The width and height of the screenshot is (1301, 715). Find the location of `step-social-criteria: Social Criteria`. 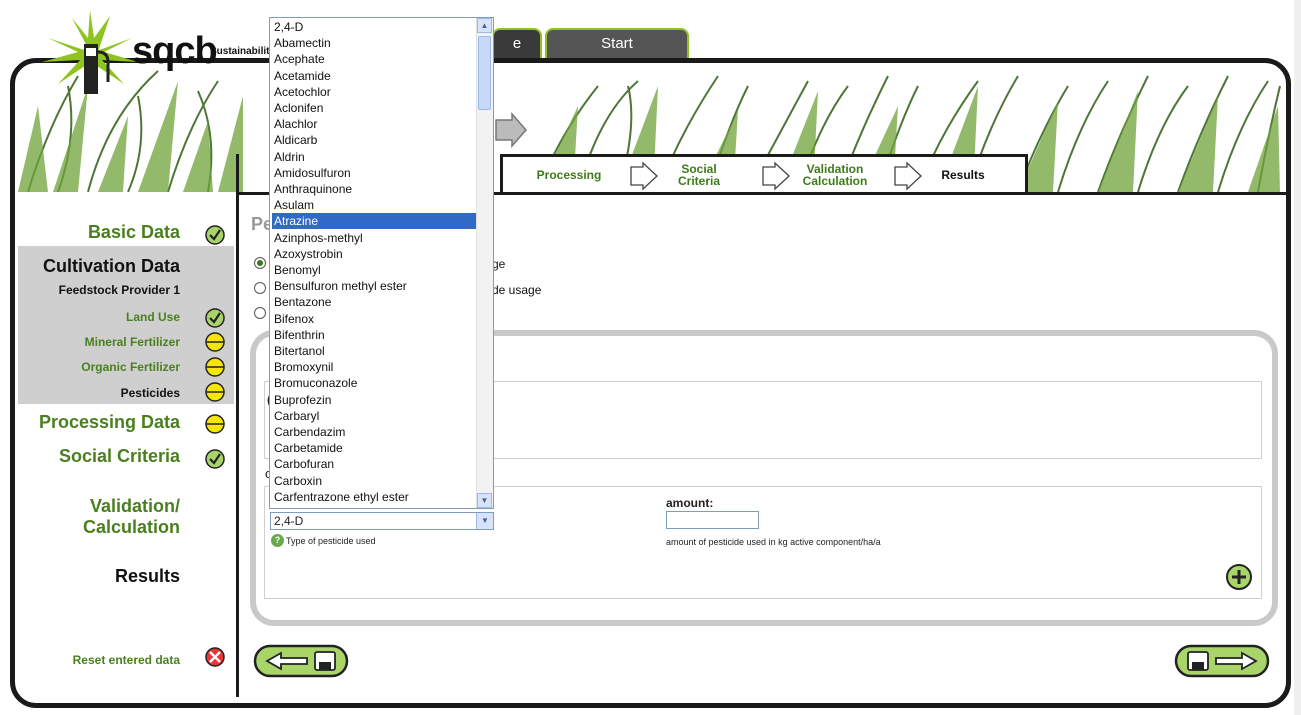

step-social-criteria: Social Criteria is located at coordinates (699, 175).